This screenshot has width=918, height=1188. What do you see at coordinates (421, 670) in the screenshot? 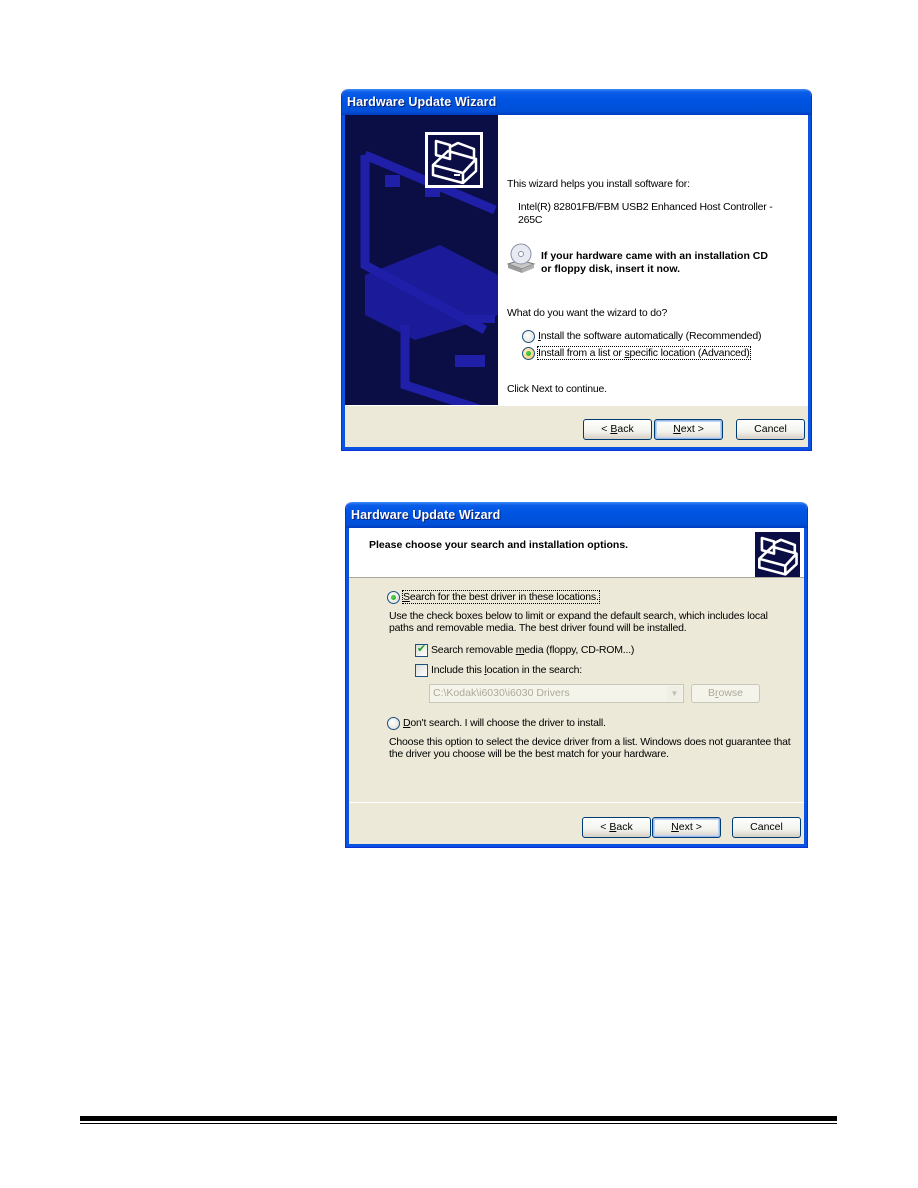
I see `include-location-checkbox` at bounding box center [421, 670].